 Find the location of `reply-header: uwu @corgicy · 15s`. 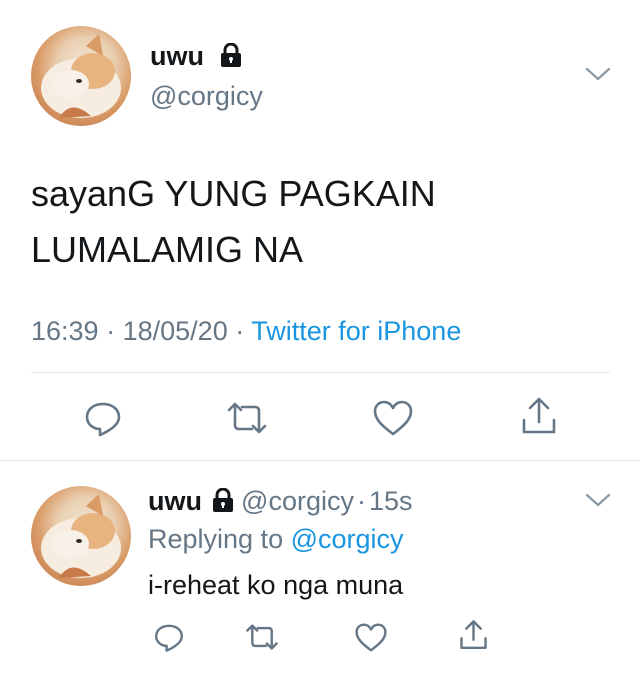

reply-header: uwu @corgicy · 15s is located at coordinates (280, 501).